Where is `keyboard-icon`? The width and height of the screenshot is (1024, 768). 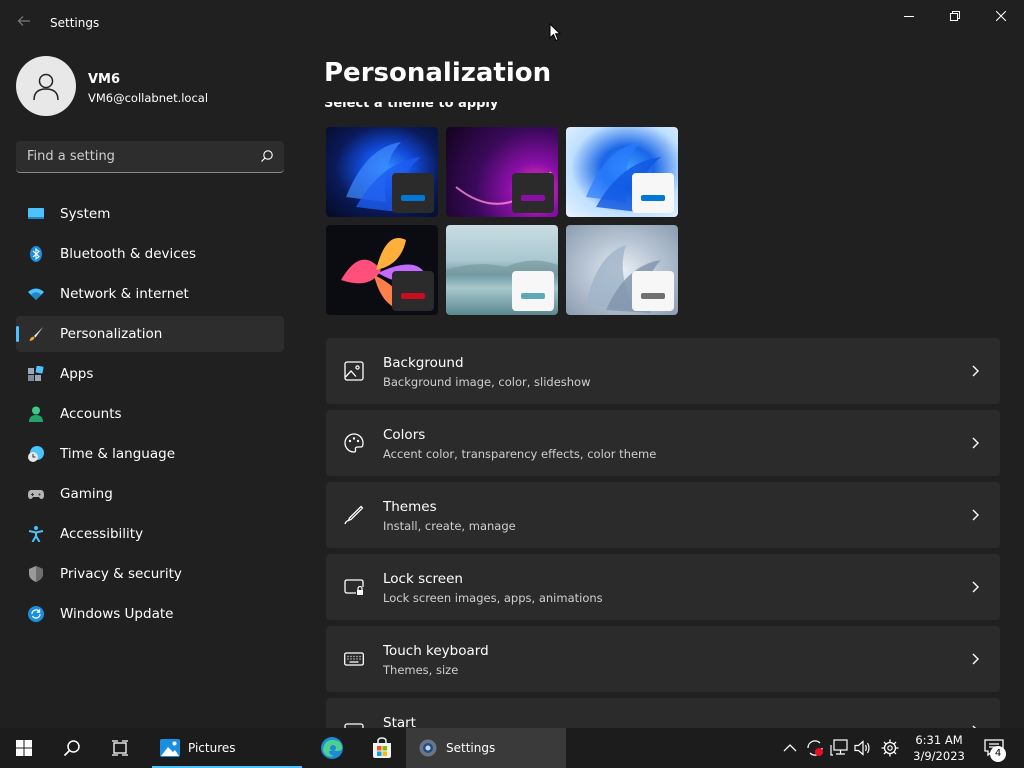 keyboard-icon is located at coordinates (354, 659).